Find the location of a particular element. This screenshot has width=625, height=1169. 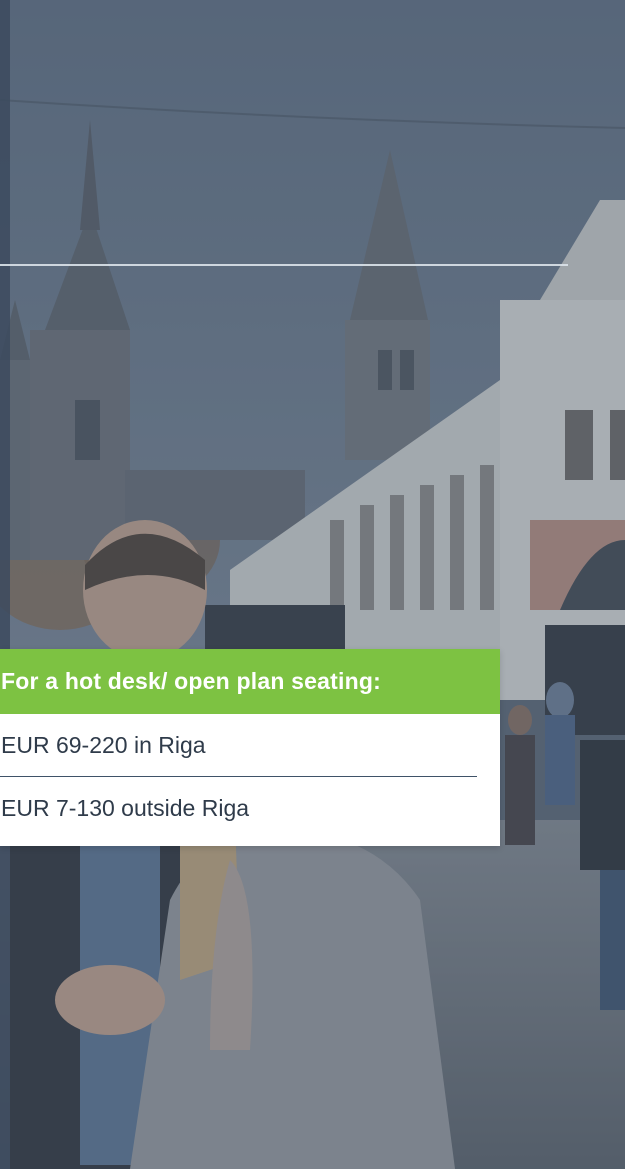

header-divider-line is located at coordinates (284, 265).